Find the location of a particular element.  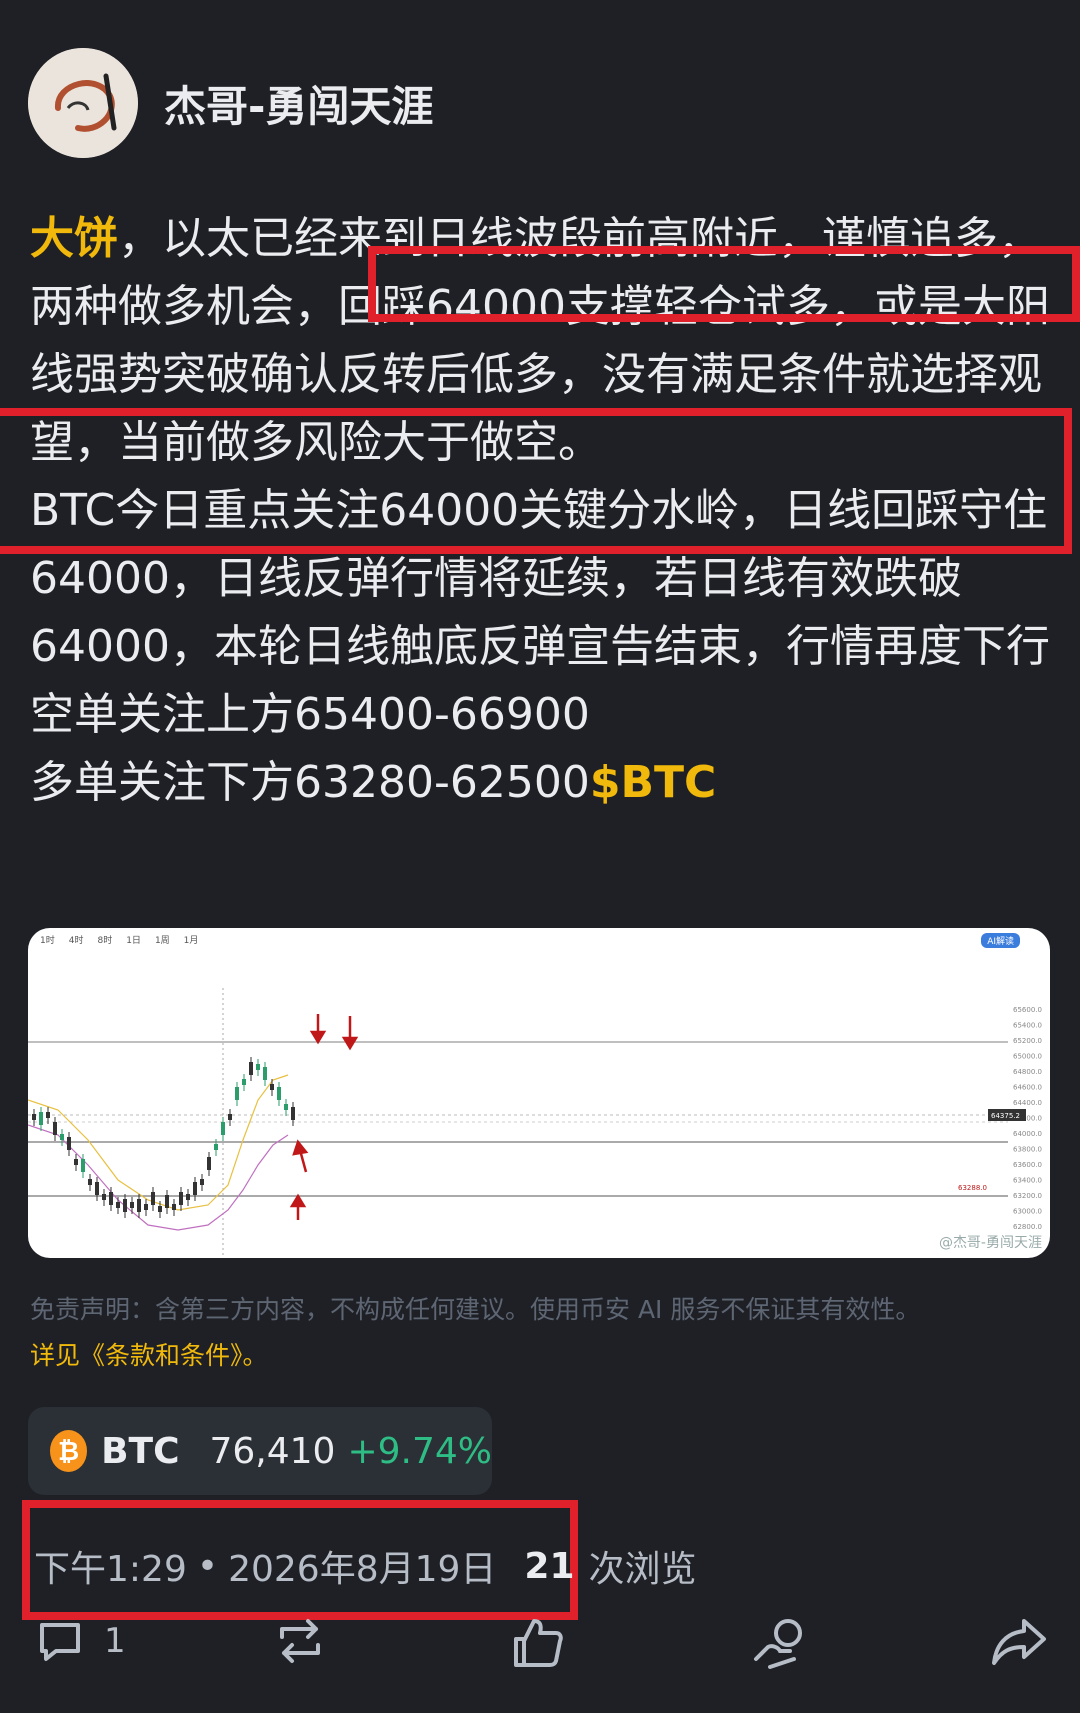

post-paragraph-4: 多单关注下方63280-62500$BTC is located at coordinates (540, 783).